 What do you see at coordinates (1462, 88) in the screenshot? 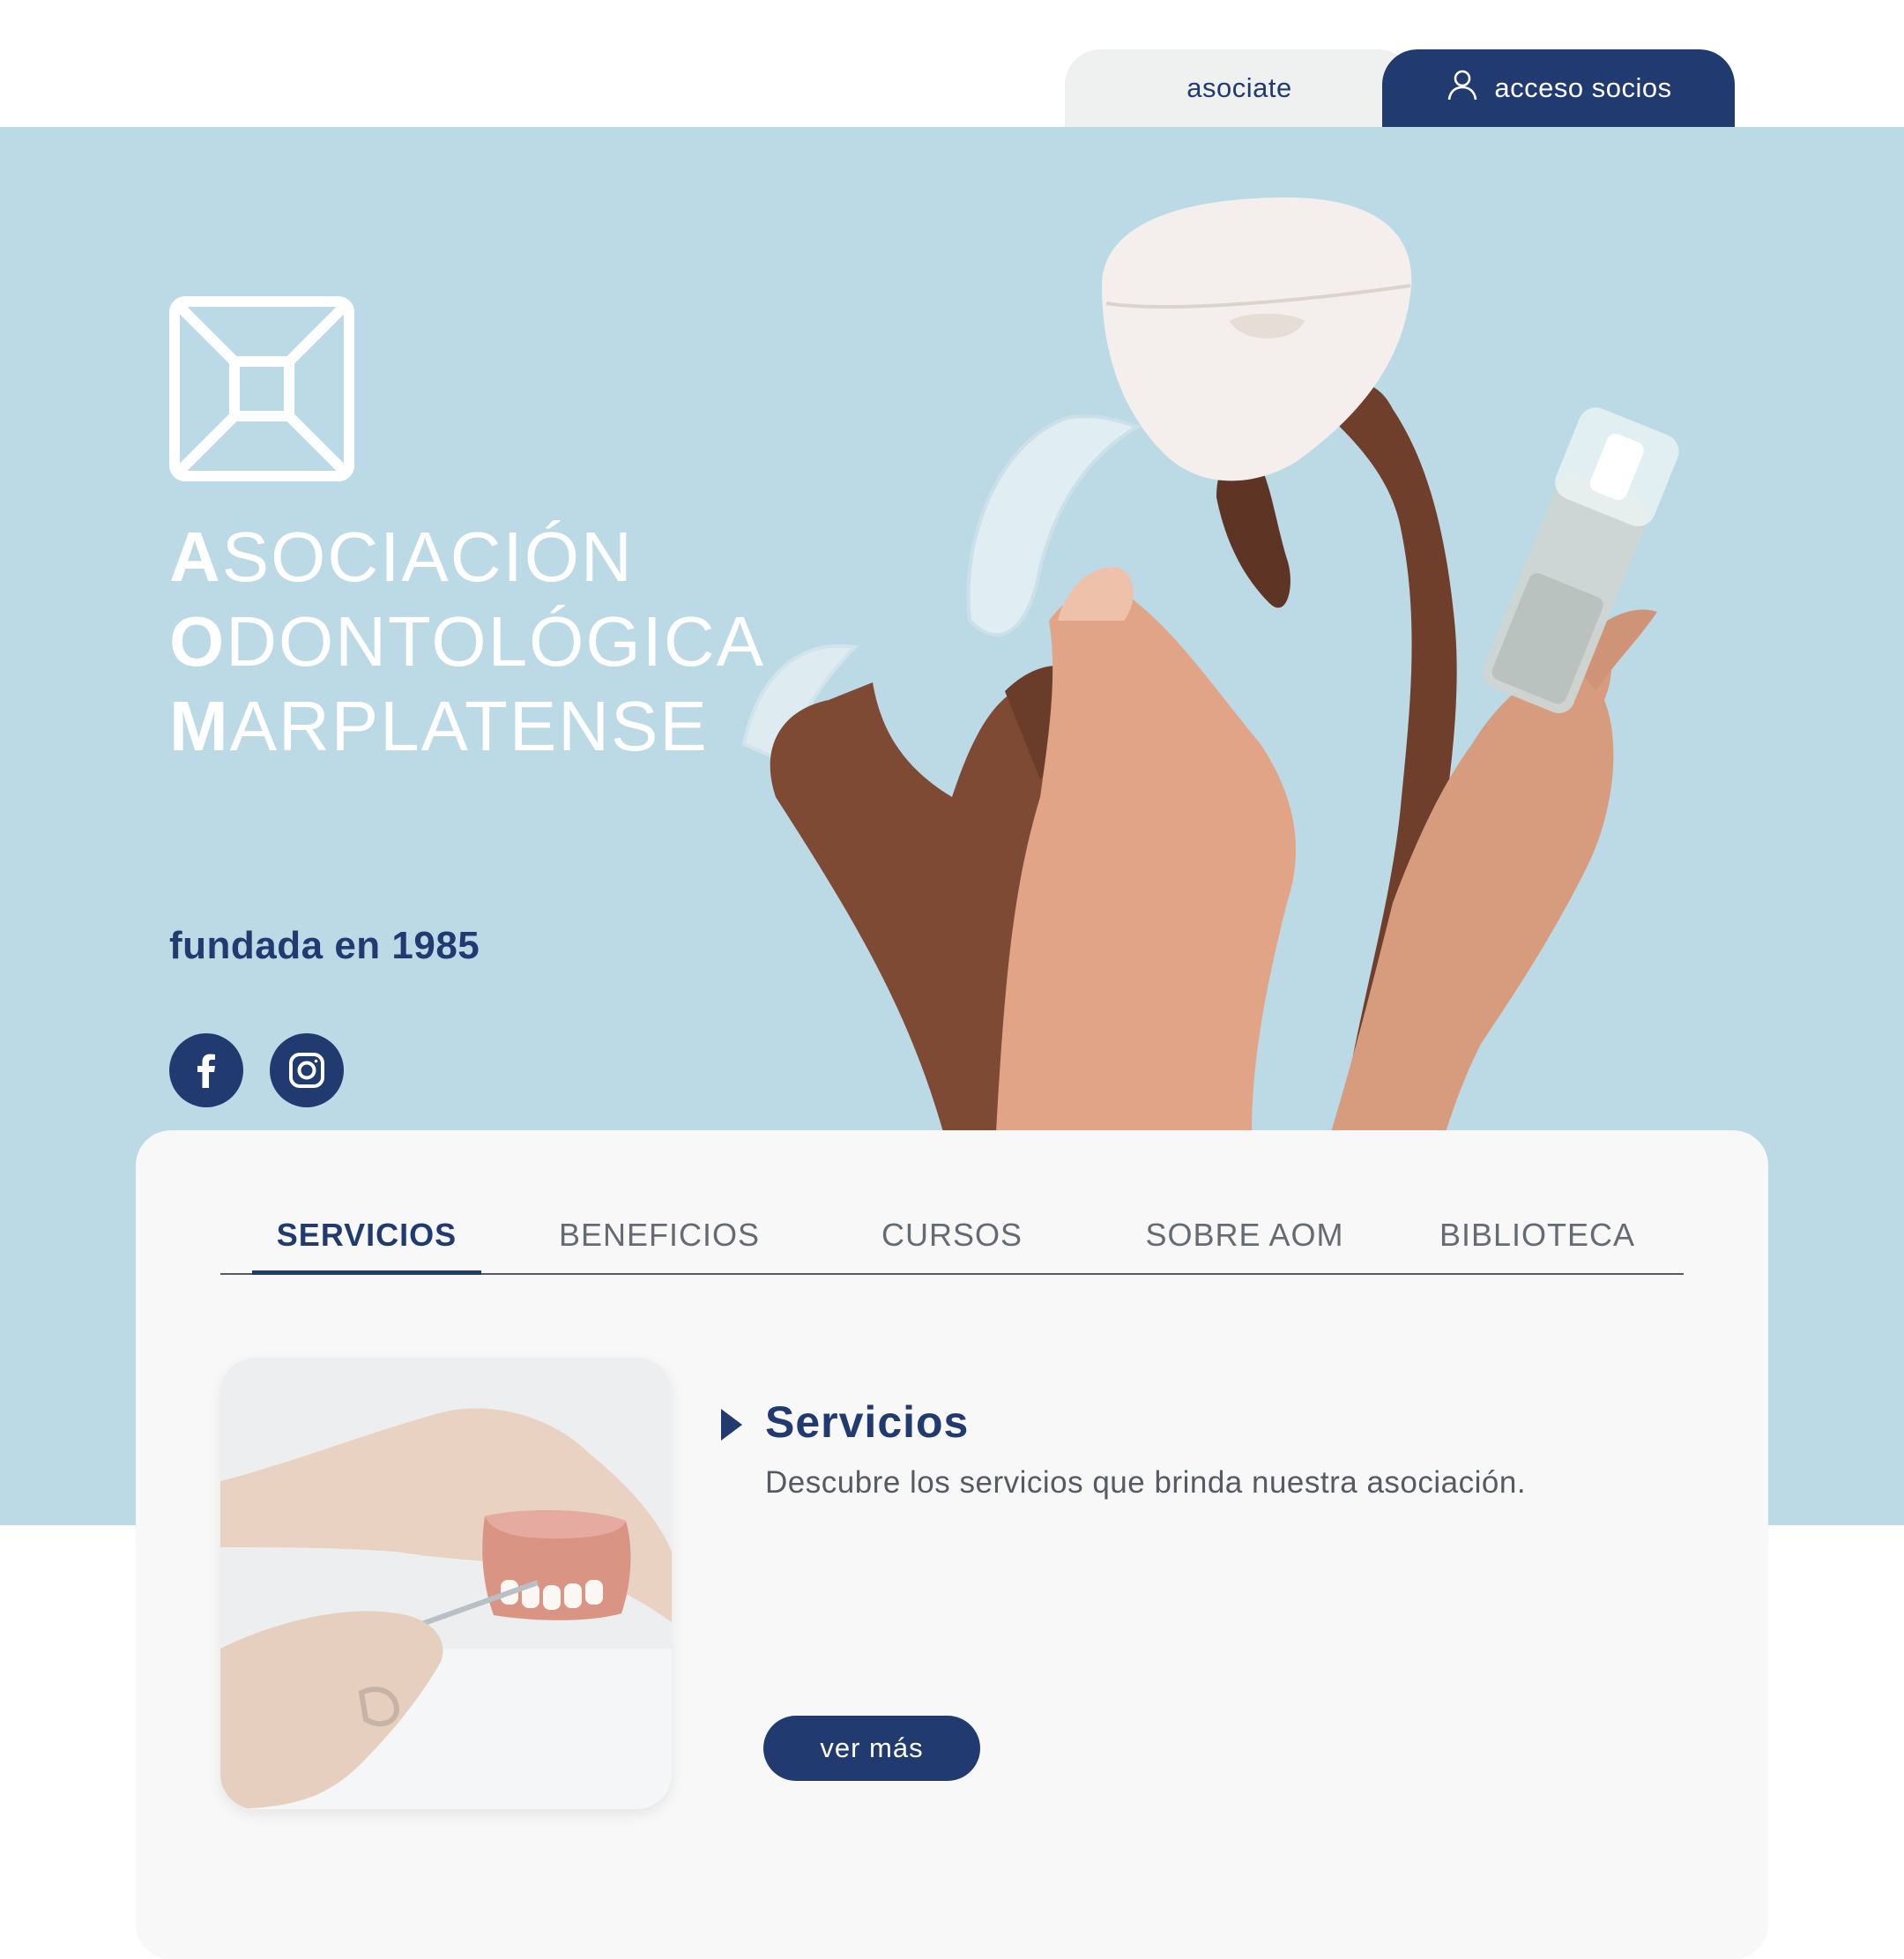
I see `user-icon` at bounding box center [1462, 88].